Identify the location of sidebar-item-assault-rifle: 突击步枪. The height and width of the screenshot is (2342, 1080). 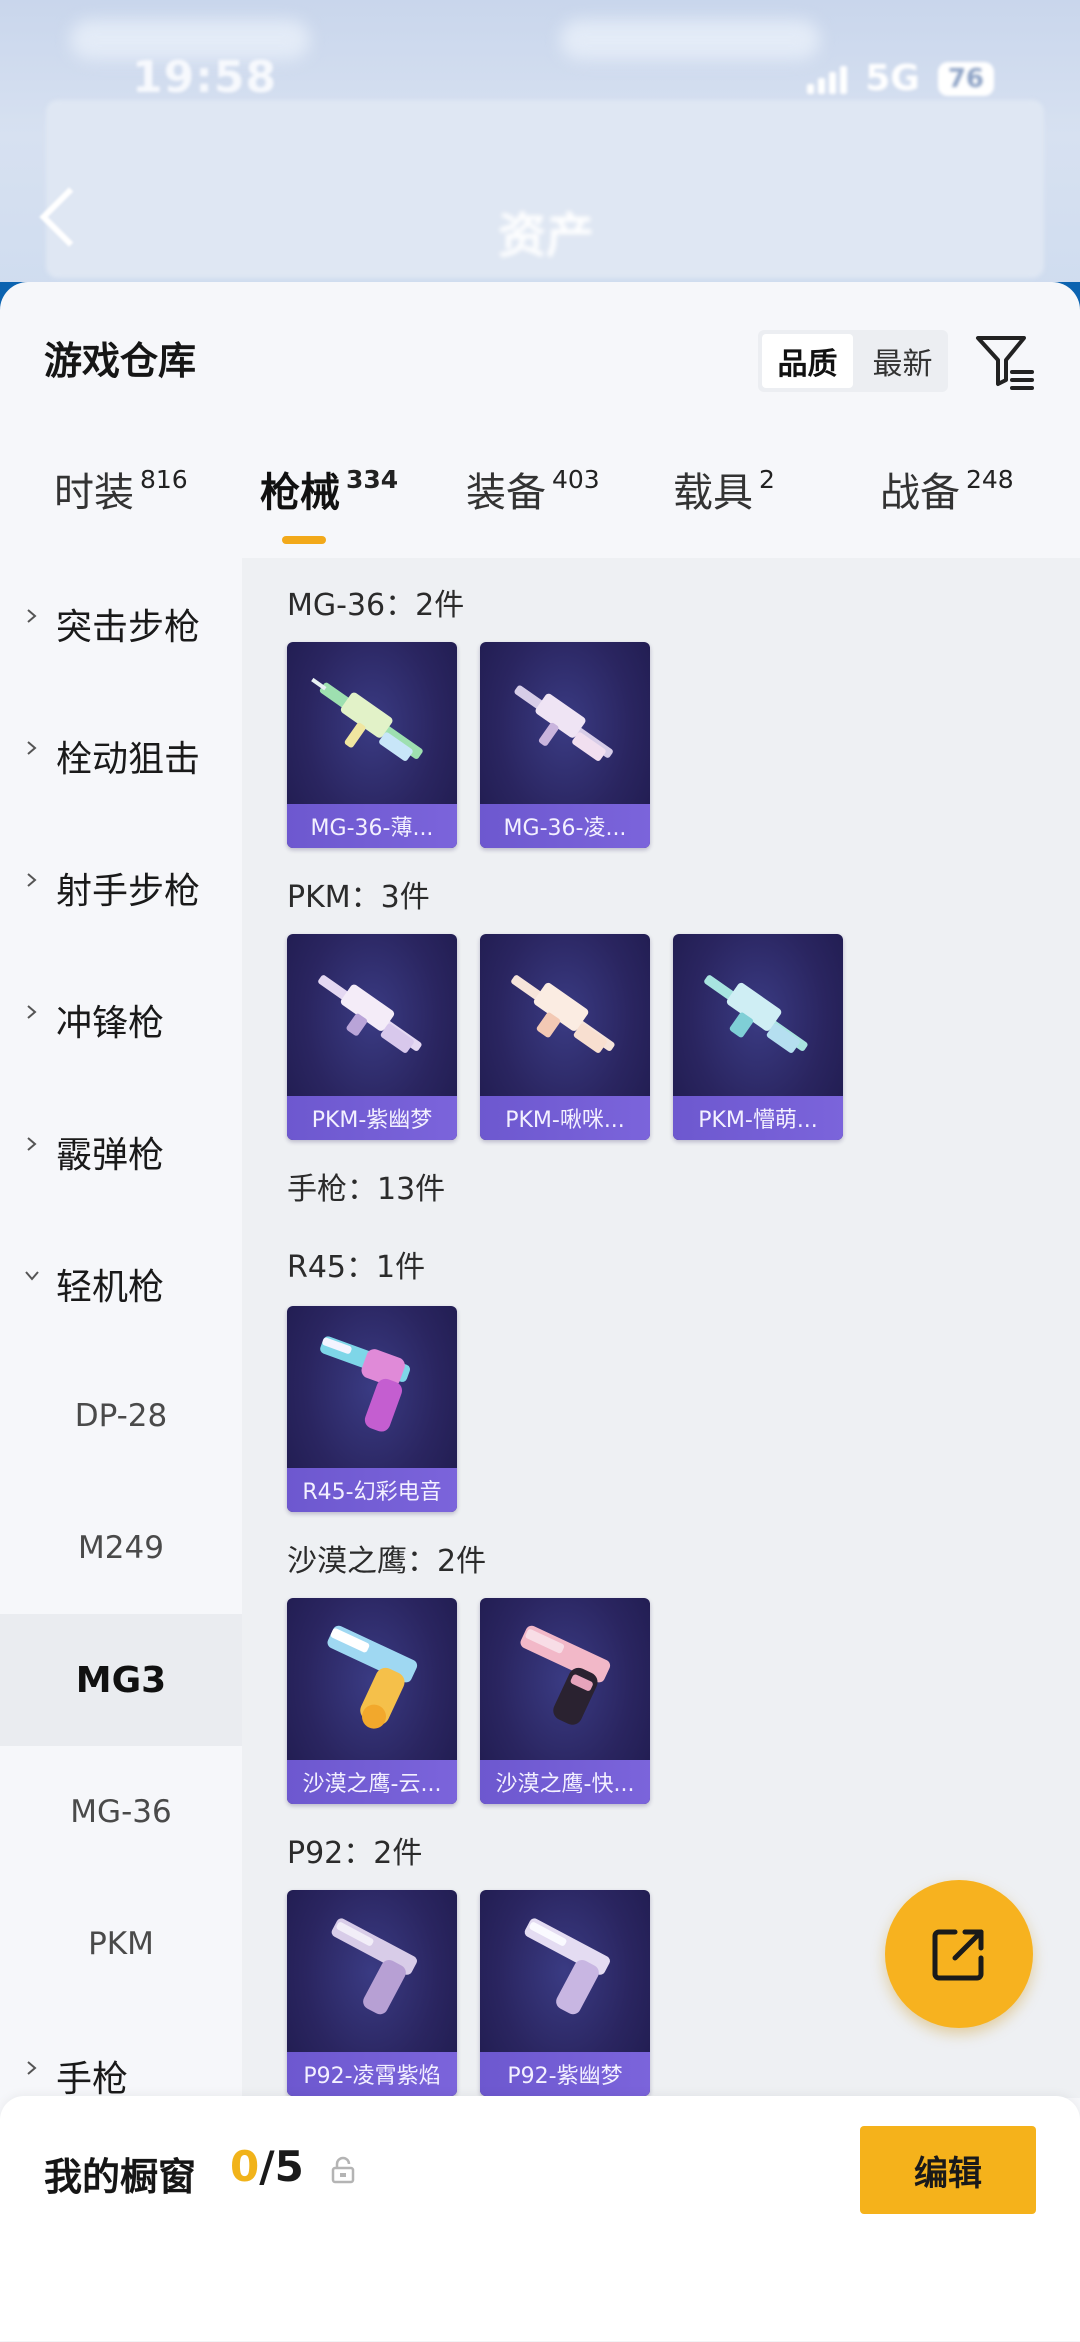
(121, 624).